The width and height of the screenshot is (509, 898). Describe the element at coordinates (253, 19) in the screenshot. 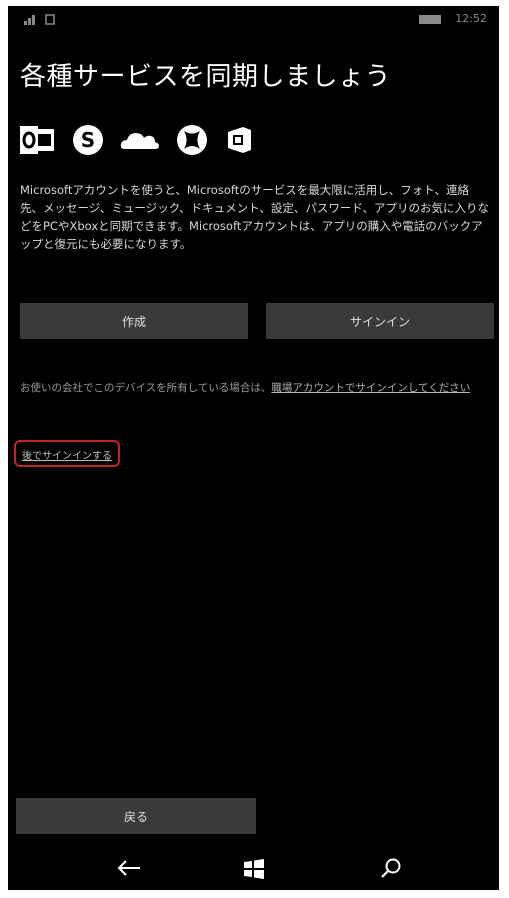

I see `status-bar: 12:52` at that location.